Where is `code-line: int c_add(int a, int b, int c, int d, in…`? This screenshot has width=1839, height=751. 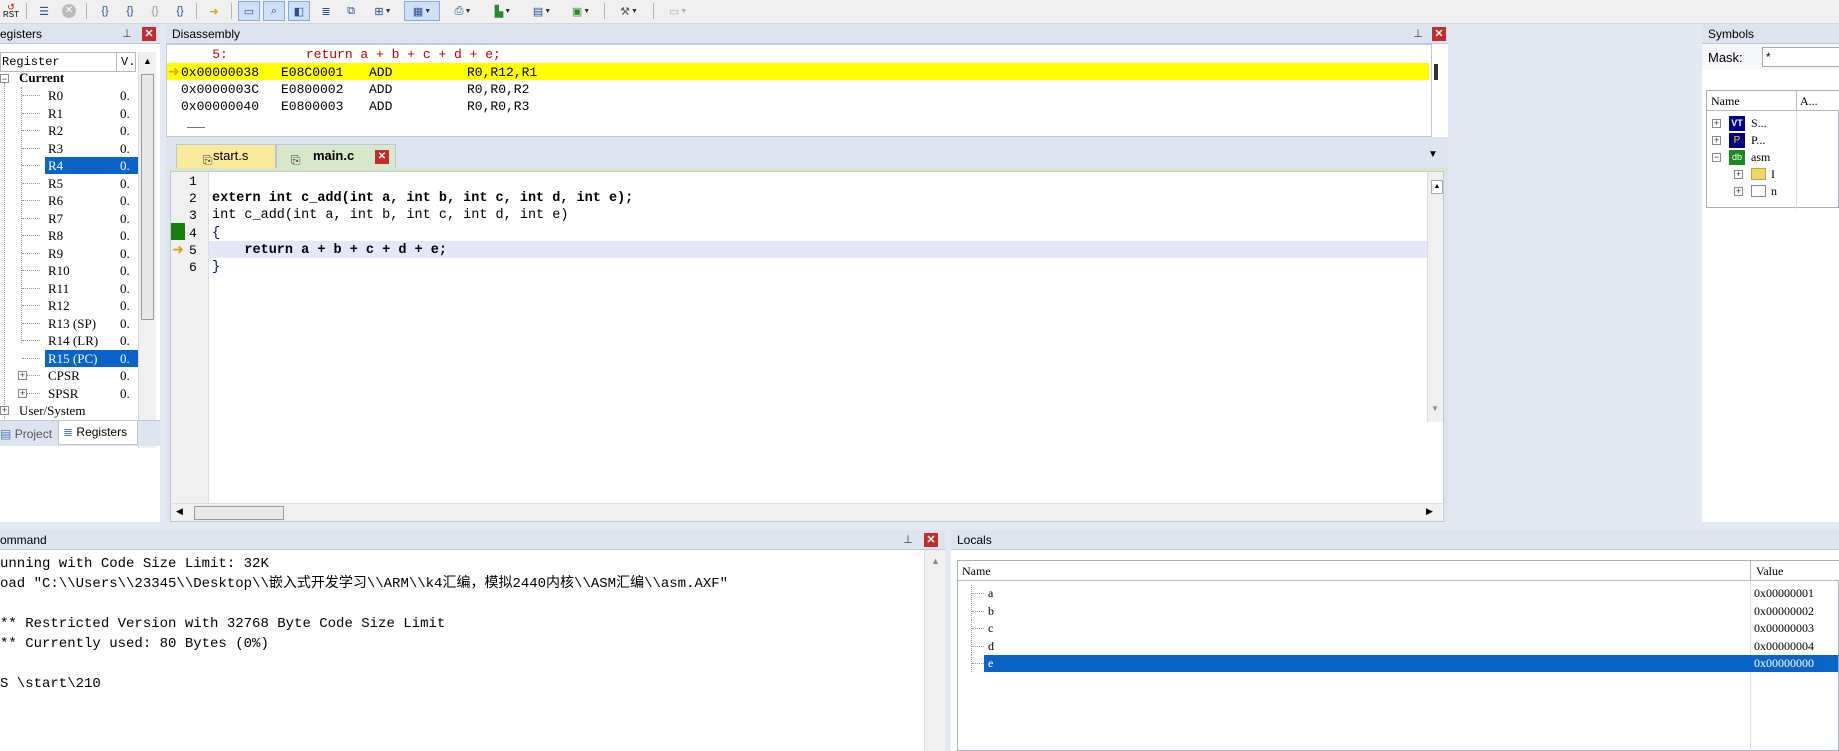
code-line: int c_add(int a, int b, int c, int d, in… is located at coordinates (390, 215).